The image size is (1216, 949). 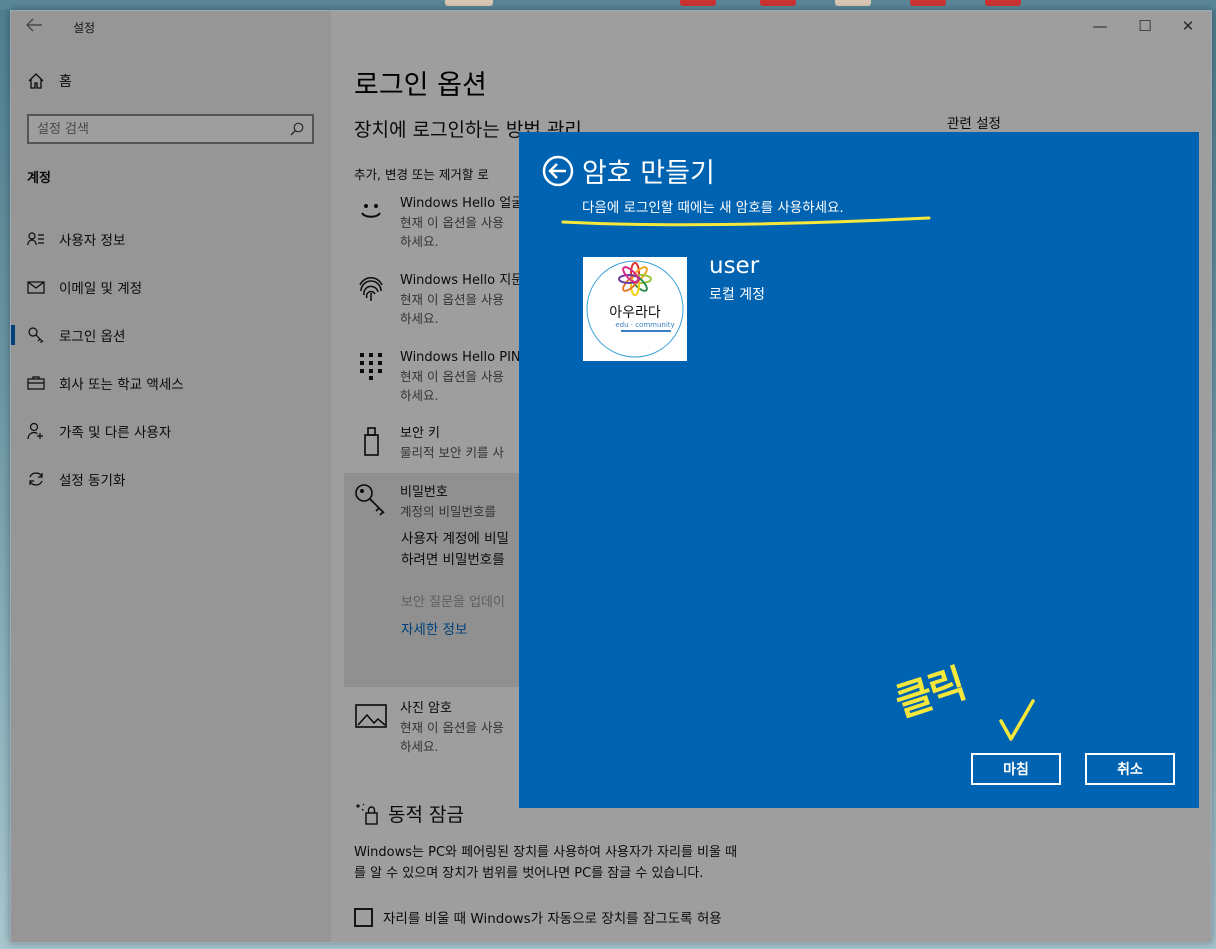 I want to click on avatar: 아우라다 edu · community, so click(x=635, y=309).